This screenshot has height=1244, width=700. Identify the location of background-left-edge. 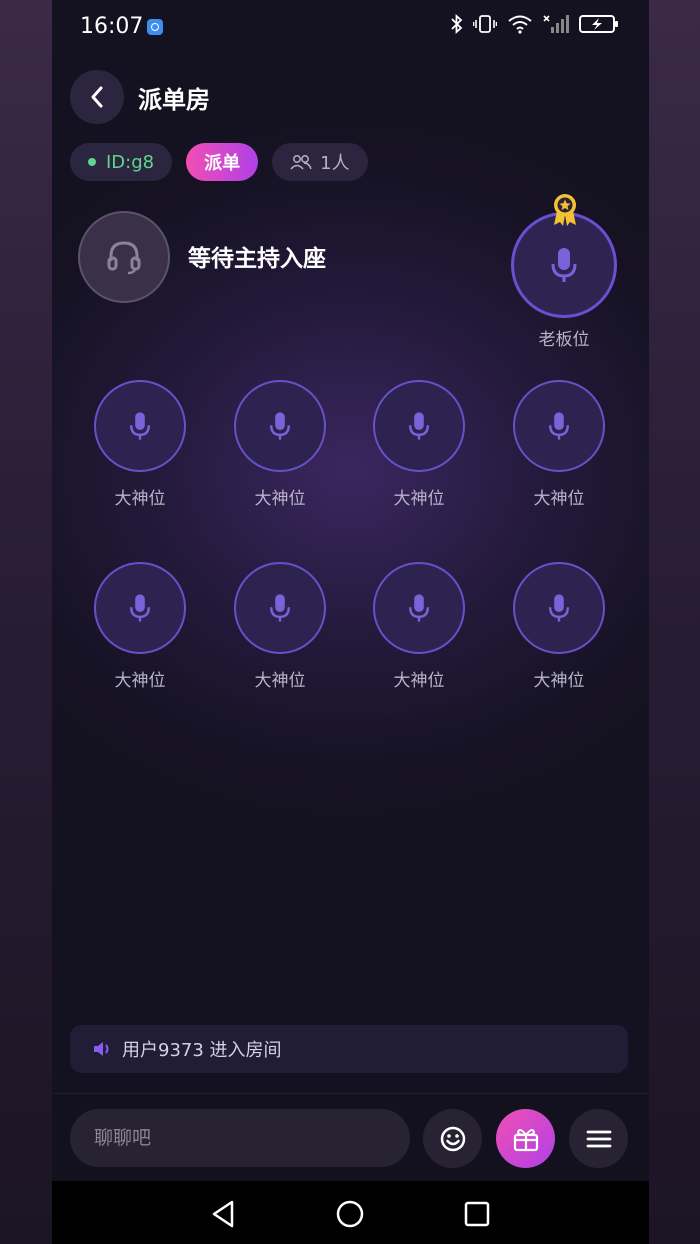
(26, 622).